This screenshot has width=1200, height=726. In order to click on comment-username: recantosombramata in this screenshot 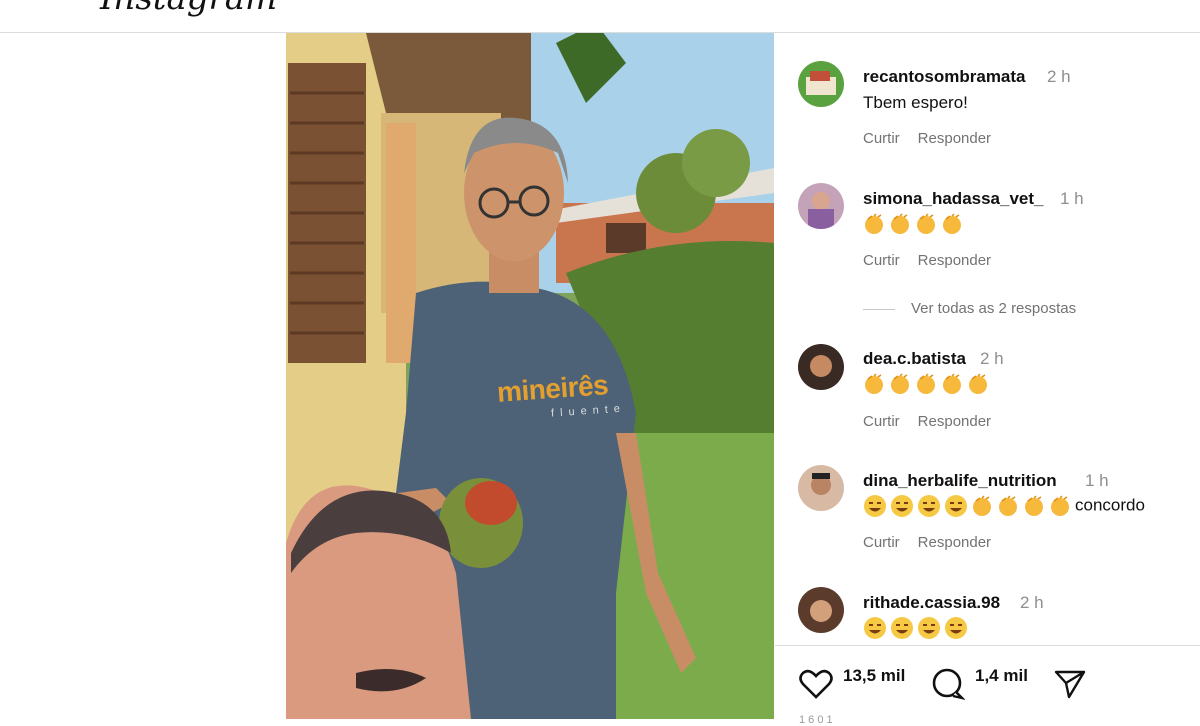, I will do `click(944, 77)`.